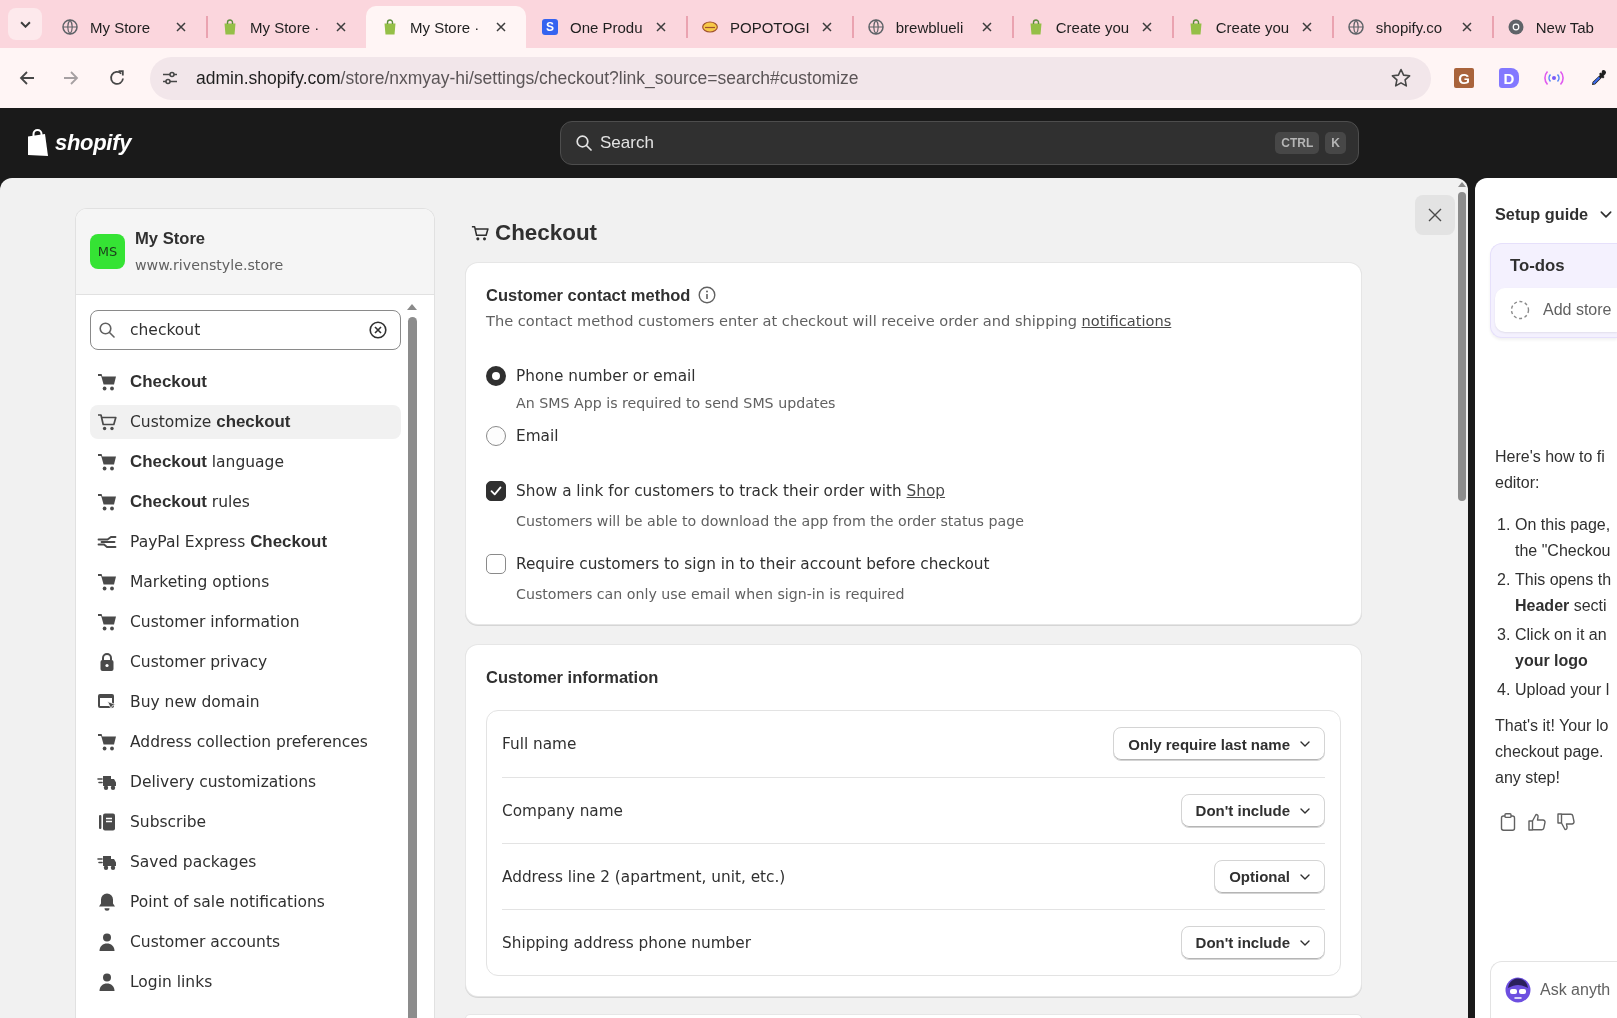 This screenshot has width=1617, height=1018. What do you see at coordinates (588, 295) in the screenshot?
I see `section-heading: Customer contact method` at bounding box center [588, 295].